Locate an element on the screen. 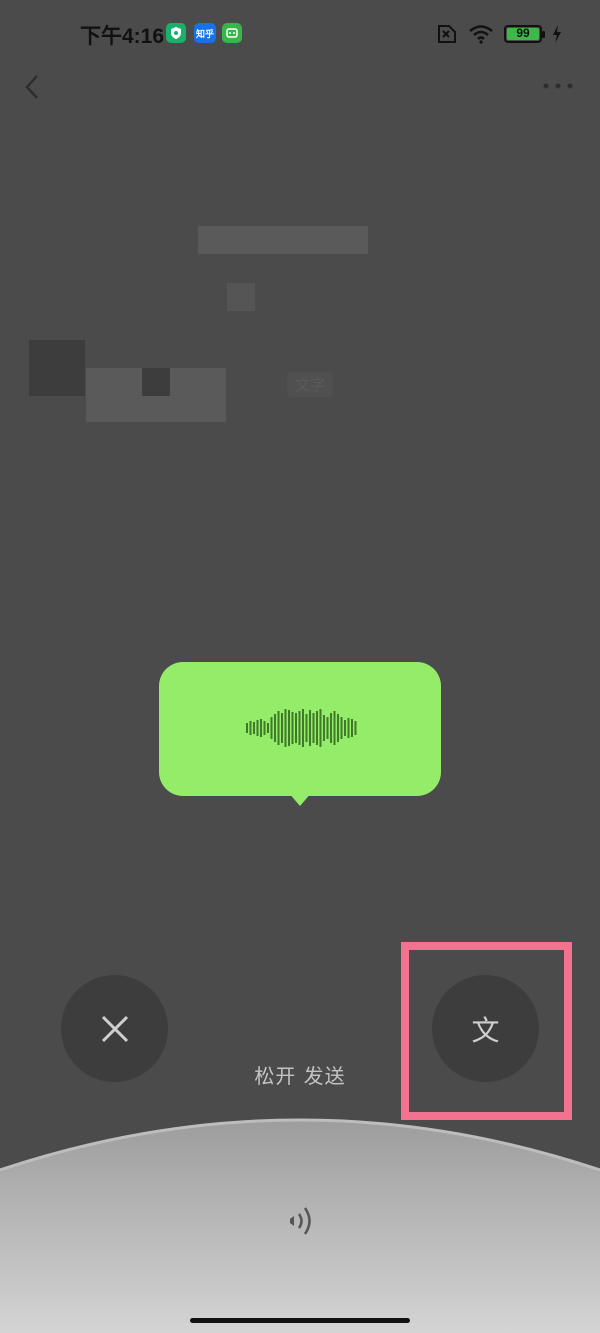 The image size is (600, 1333). status-bar: 下午4:16 知乎 99 is located at coordinates (300, 33).